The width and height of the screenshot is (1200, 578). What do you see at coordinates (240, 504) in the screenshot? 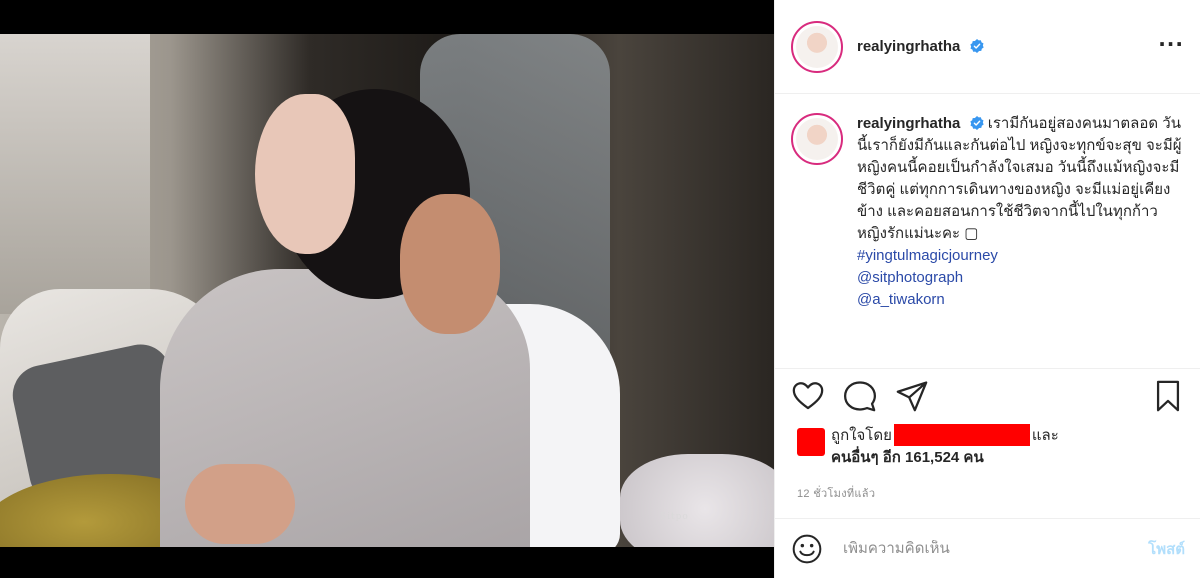
I see `photo-arms` at bounding box center [240, 504].